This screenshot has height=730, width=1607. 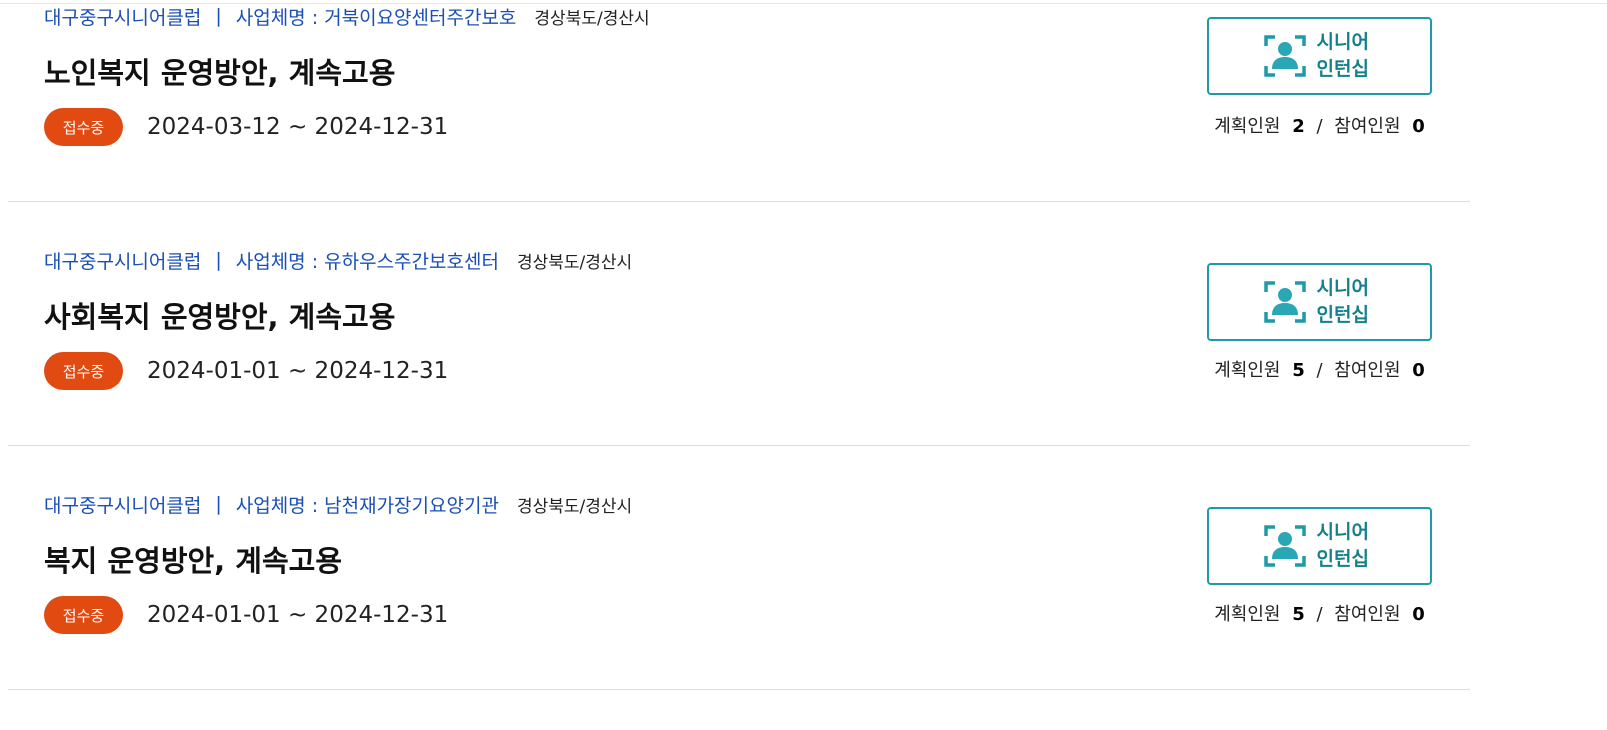 I want to click on status-row: 접수중 2024-03-12 ~ 2024-12-31, so click(x=246, y=127).